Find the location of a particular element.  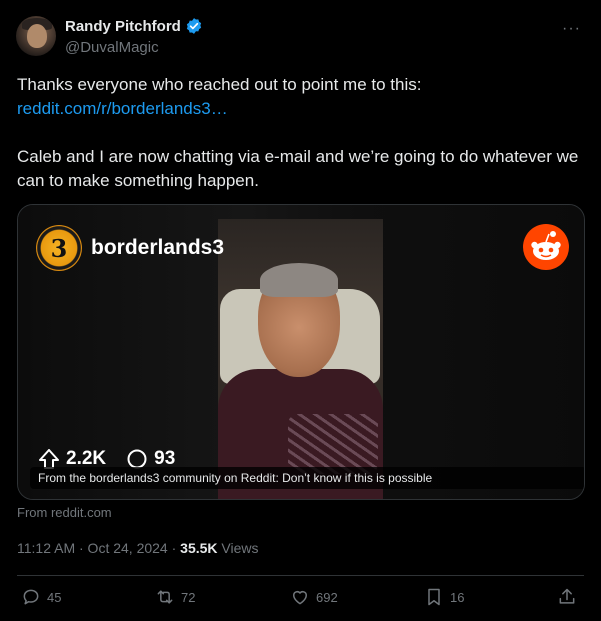

card-stats: 2.2K 93 is located at coordinates (106, 459).